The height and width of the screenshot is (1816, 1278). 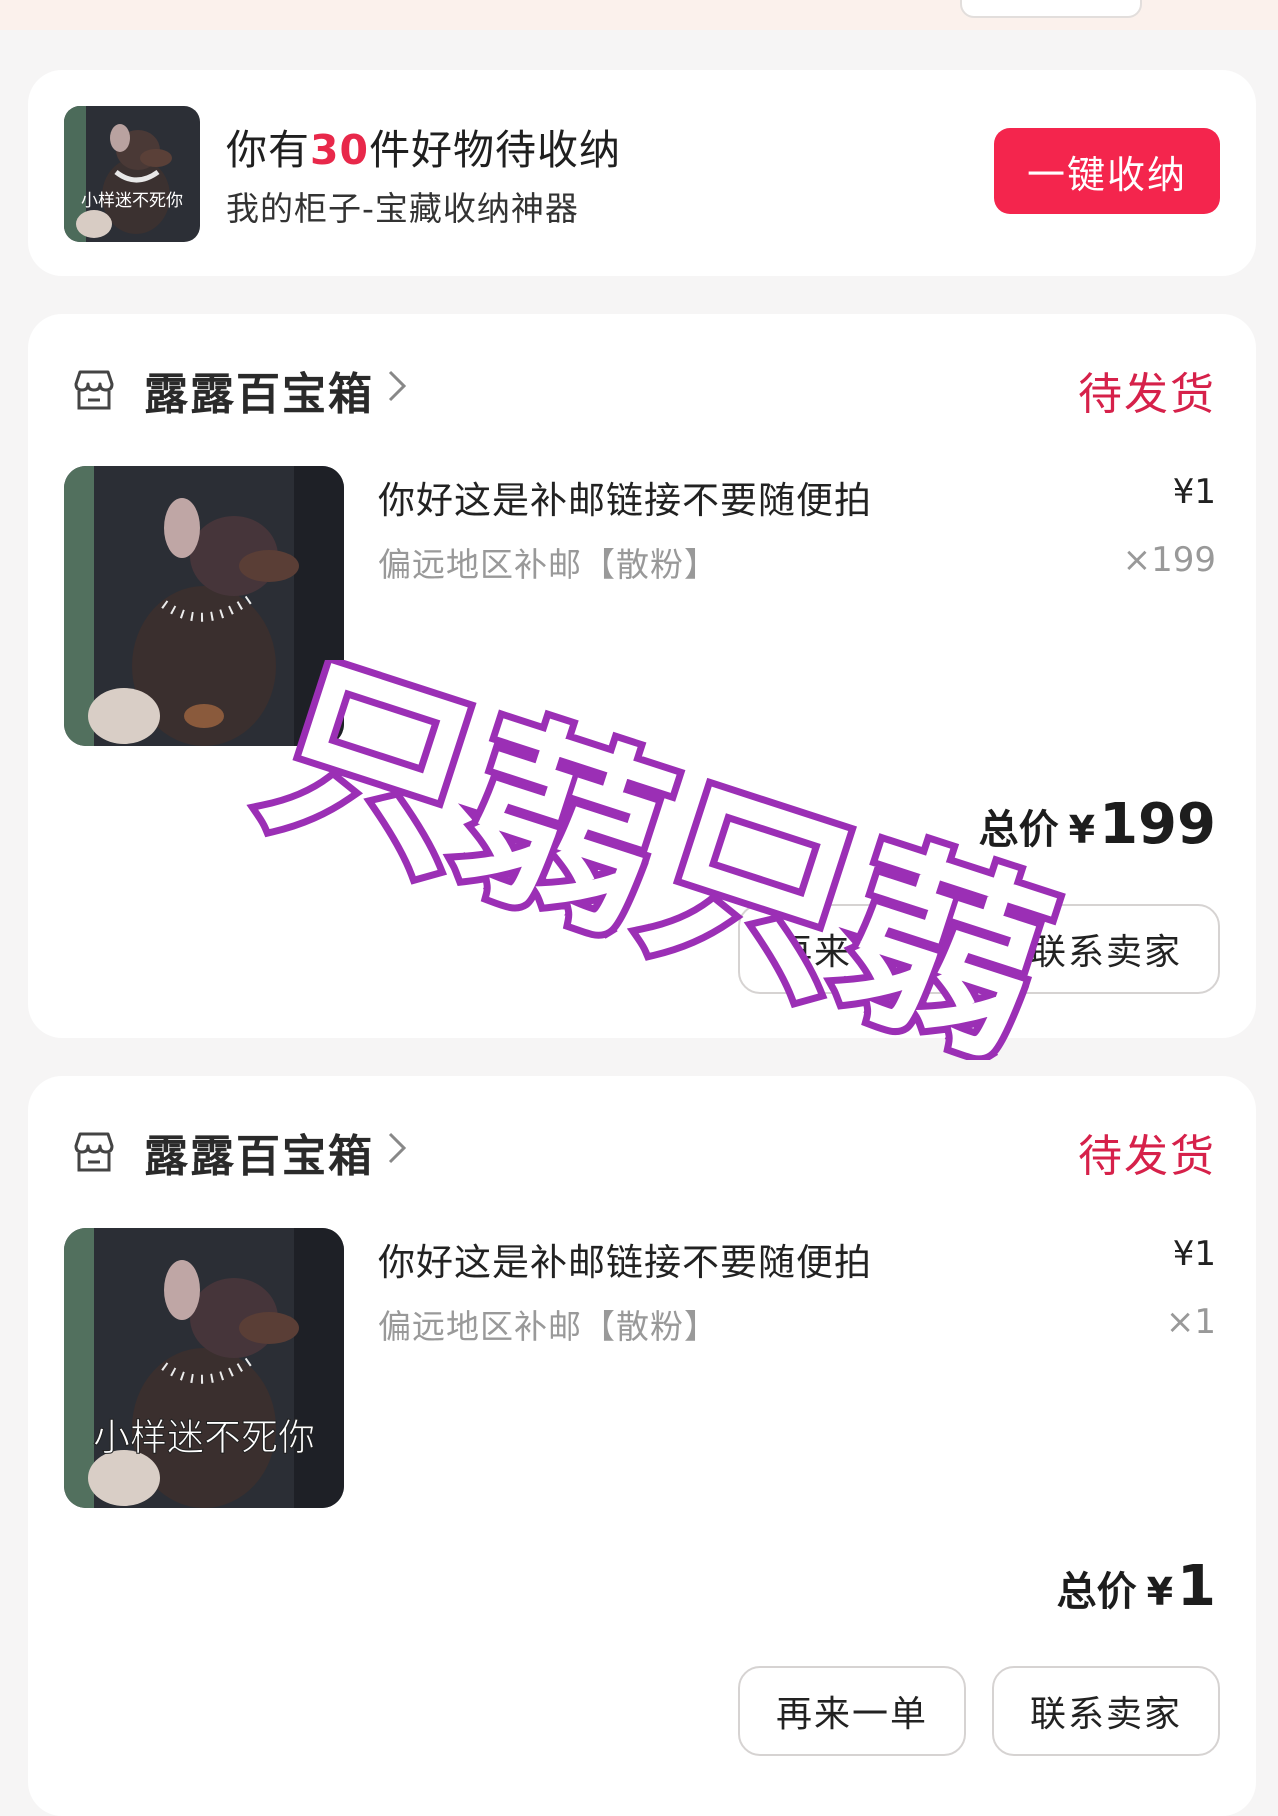 I want to click on product-image: 小样迷不死你, so click(x=204, y=1368).